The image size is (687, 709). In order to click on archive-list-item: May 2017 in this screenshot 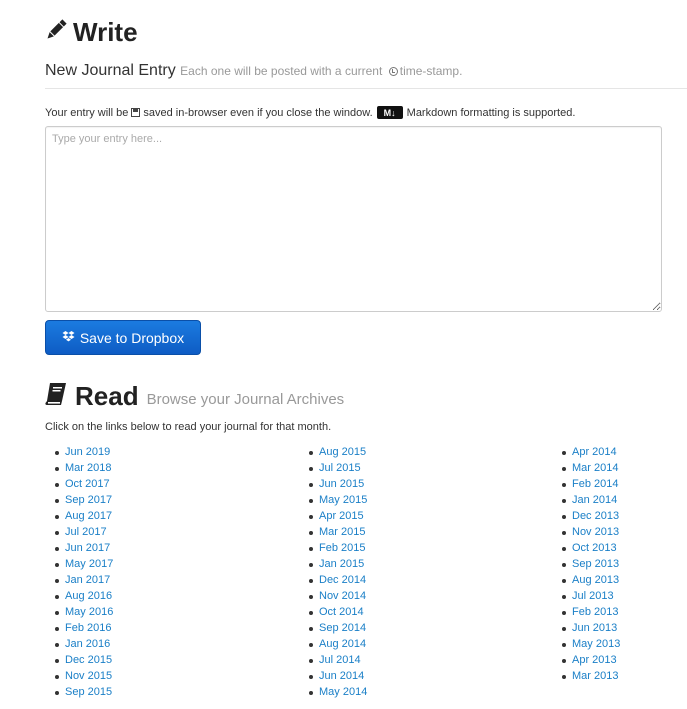, I will do `click(83, 564)`.